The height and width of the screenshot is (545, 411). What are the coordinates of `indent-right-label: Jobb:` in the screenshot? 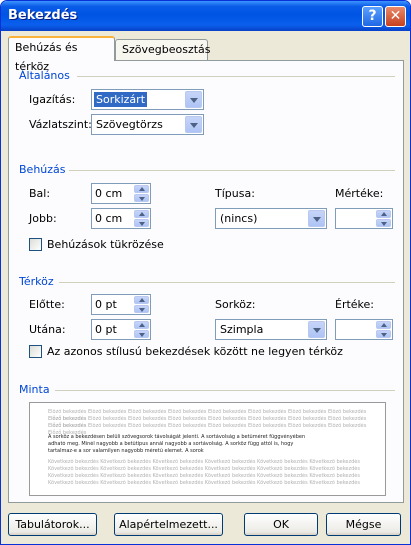 It's located at (43, 218).